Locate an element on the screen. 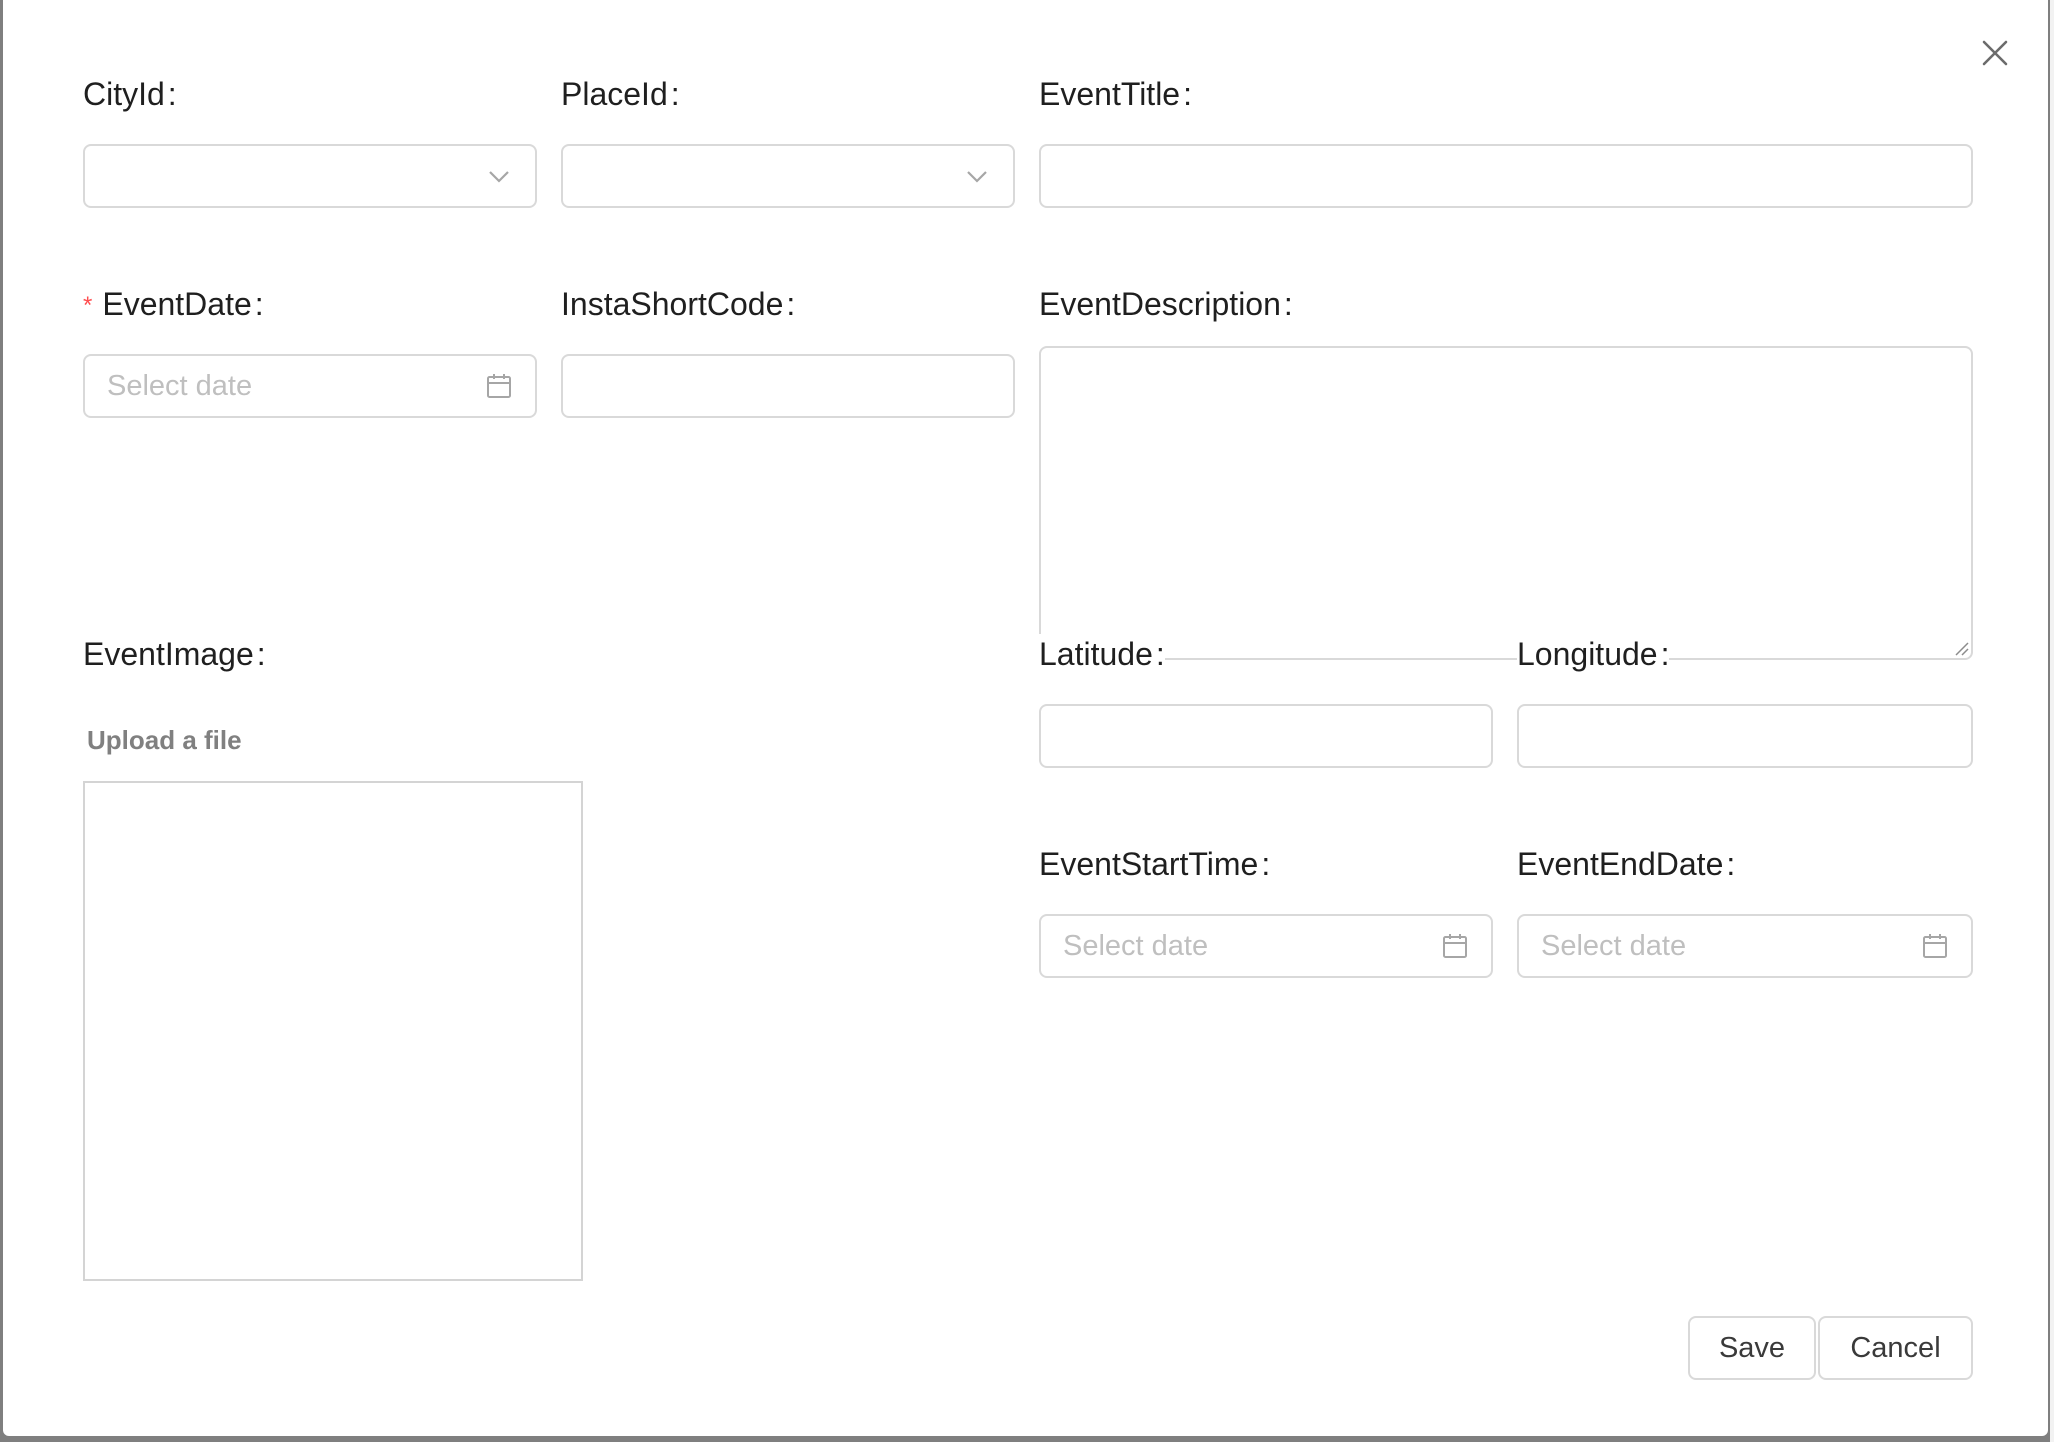 Image resolution: width=2054 pixels, height=1442 pixels. place-id-label: PlaceId: is located at coordinates (620, 94).